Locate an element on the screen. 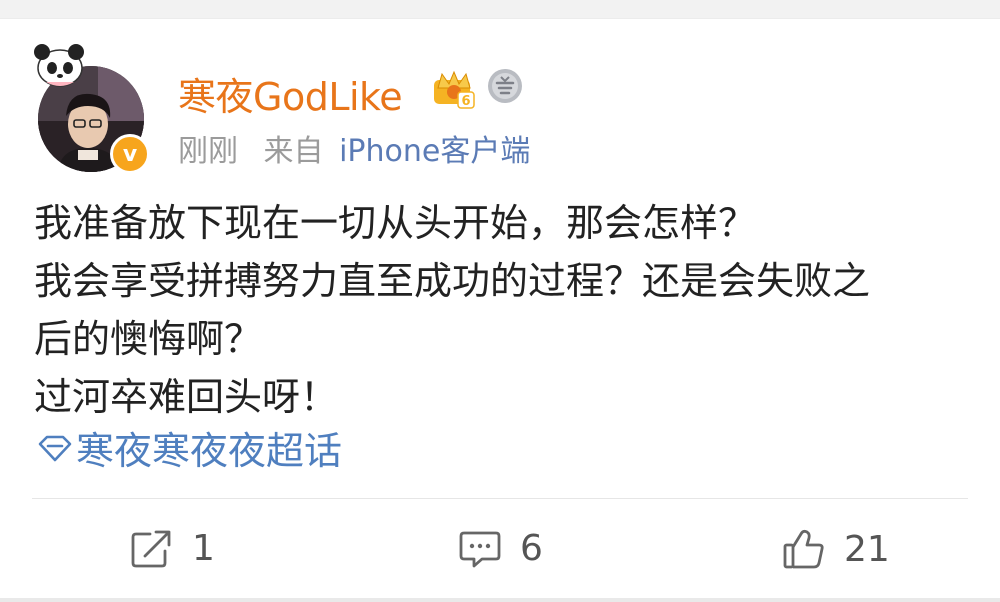 This screenshot has height=602, width=1000. post-body-line: 过河卒难回头呀！ is located at coordinates (186, 397).